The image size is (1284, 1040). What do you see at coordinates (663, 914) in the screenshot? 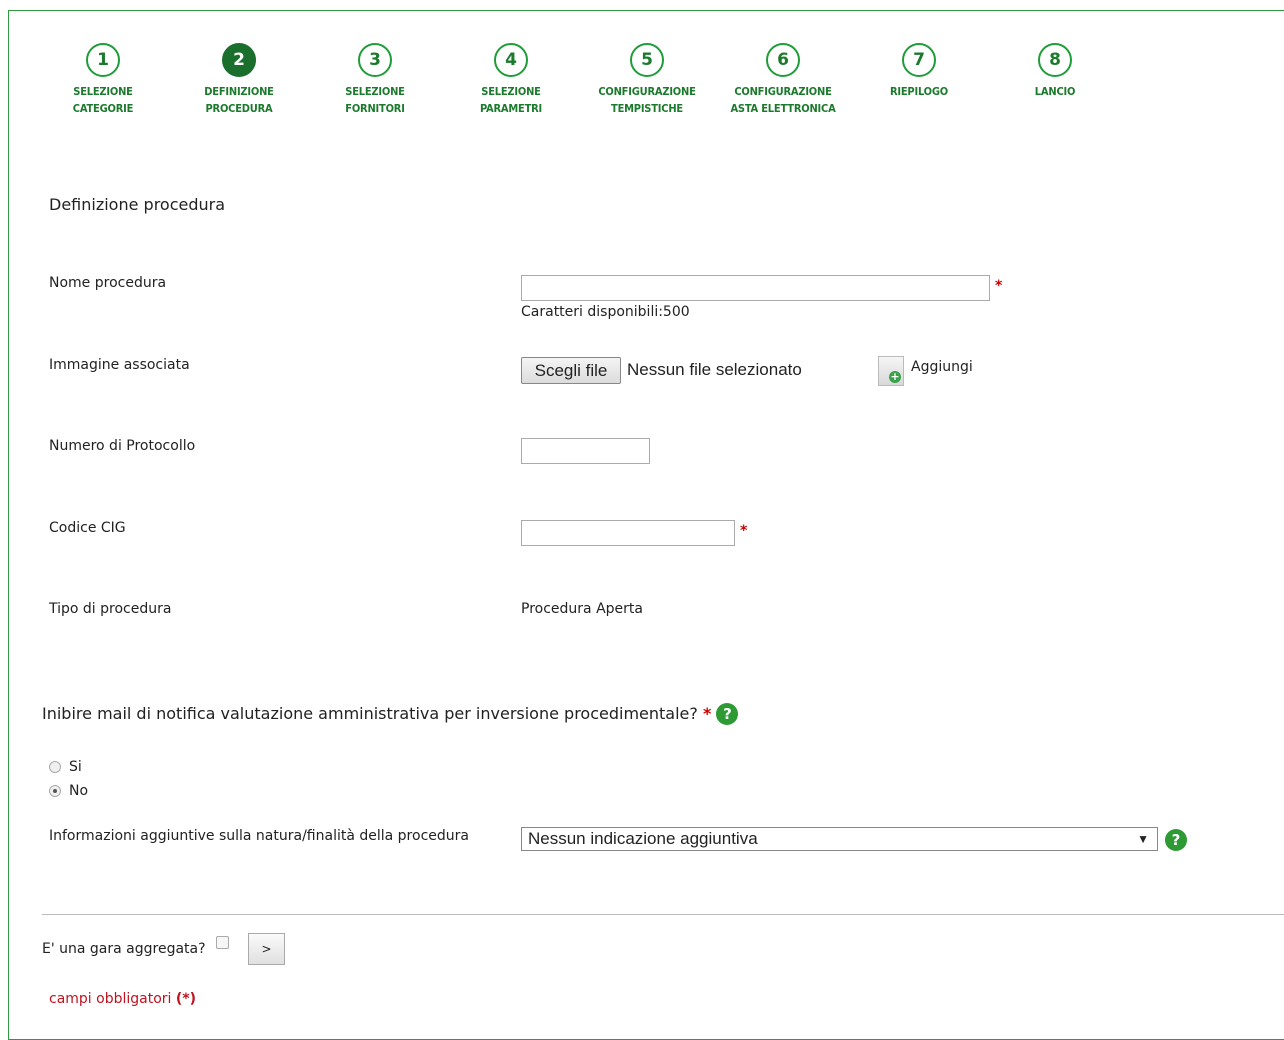
I see `divider` at bounding box center [663, 914].